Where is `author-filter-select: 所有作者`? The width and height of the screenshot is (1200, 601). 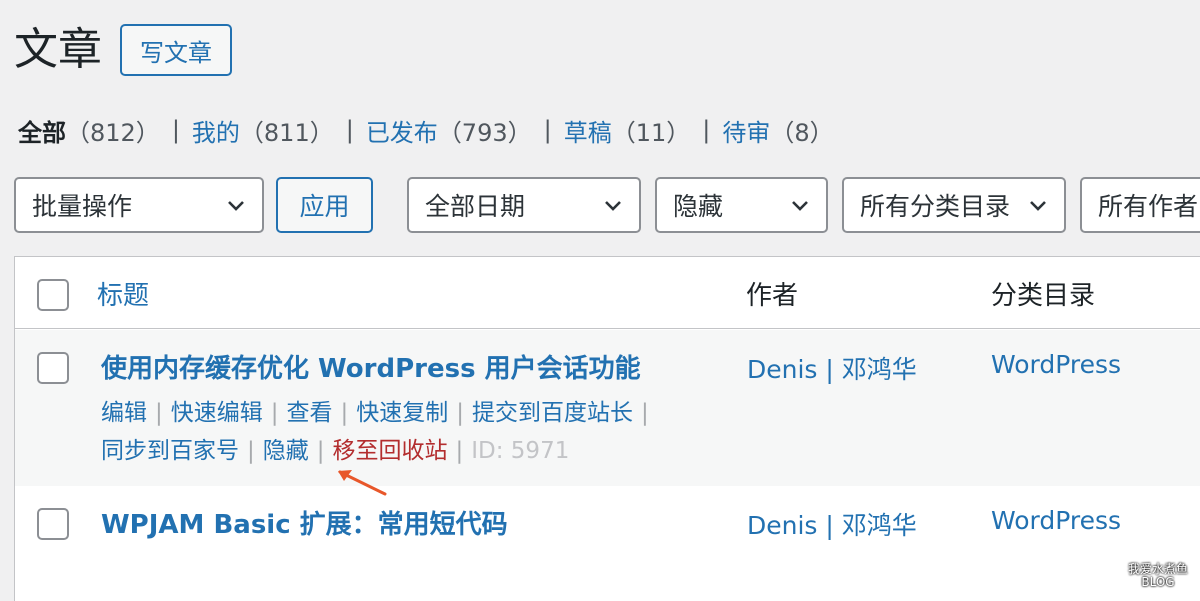 author-filter-select: 所有作者 is located at coordinates (1140, 205).